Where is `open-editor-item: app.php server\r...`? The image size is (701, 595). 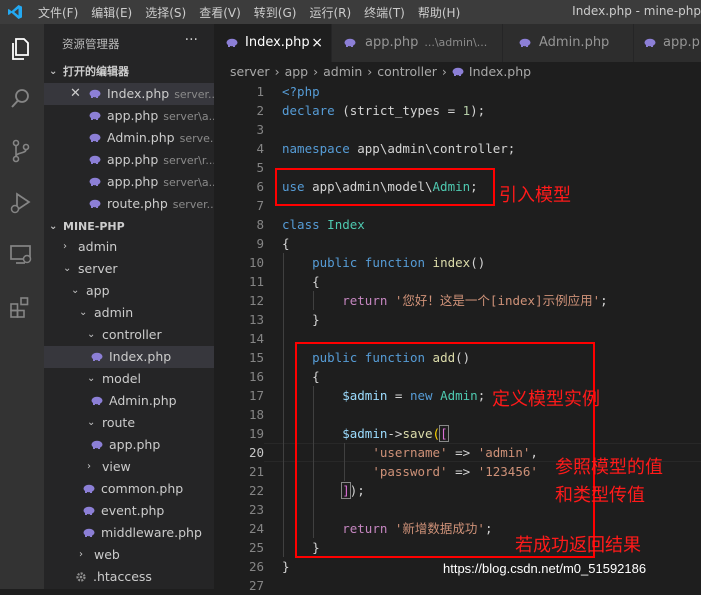
open-editor-item: app.php server\r... is located at coordinates (129, 160).